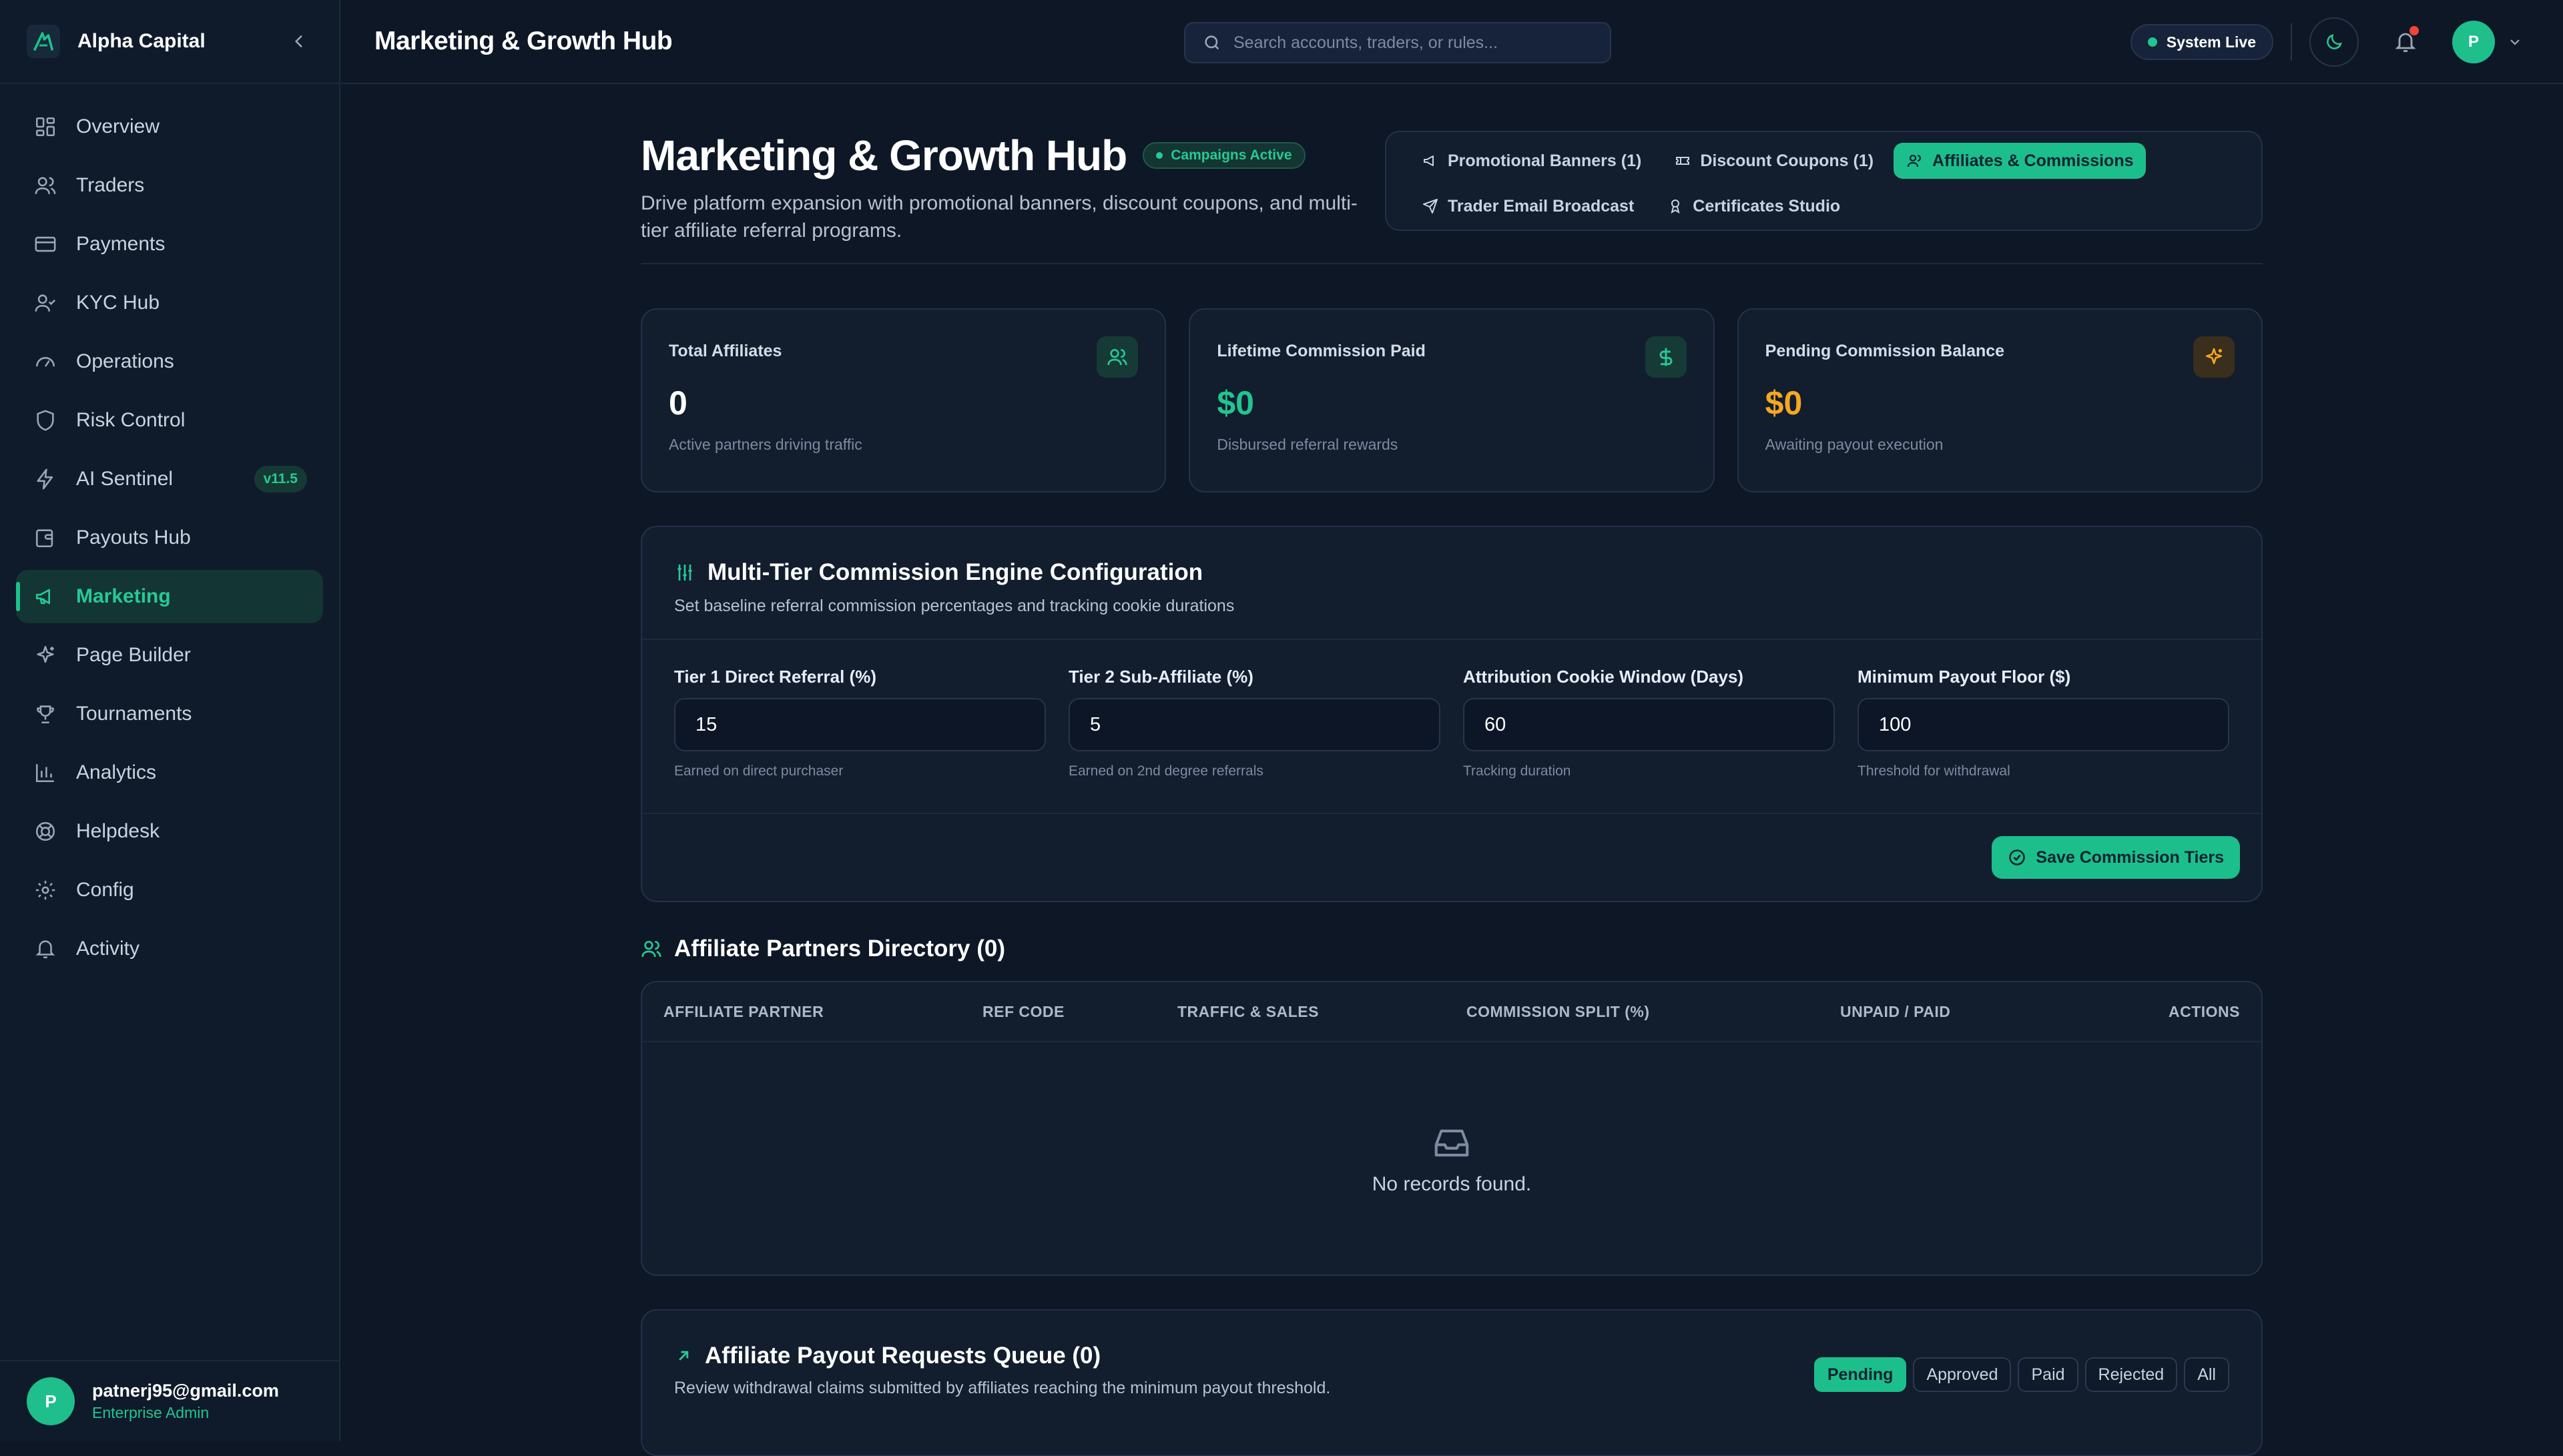 This screenshot has width=2563, height=1456. I want to click on sidebar-item-analytics: Analytics, so click(169, 772).